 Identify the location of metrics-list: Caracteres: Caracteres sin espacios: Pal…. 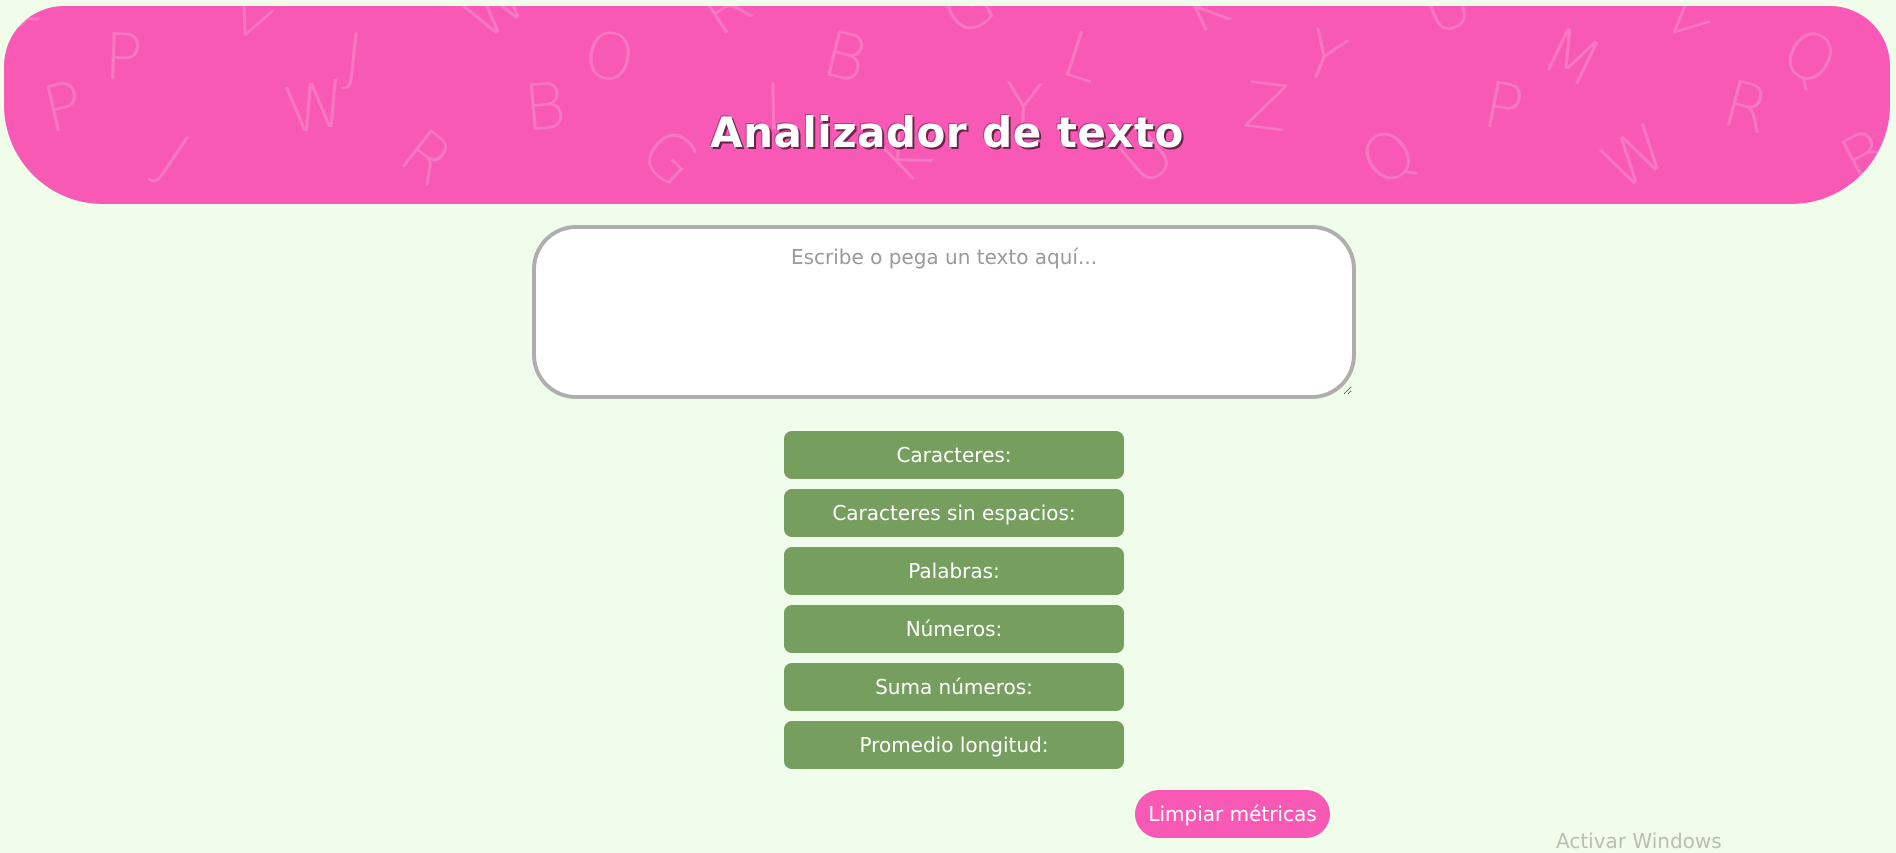
(954, 605).